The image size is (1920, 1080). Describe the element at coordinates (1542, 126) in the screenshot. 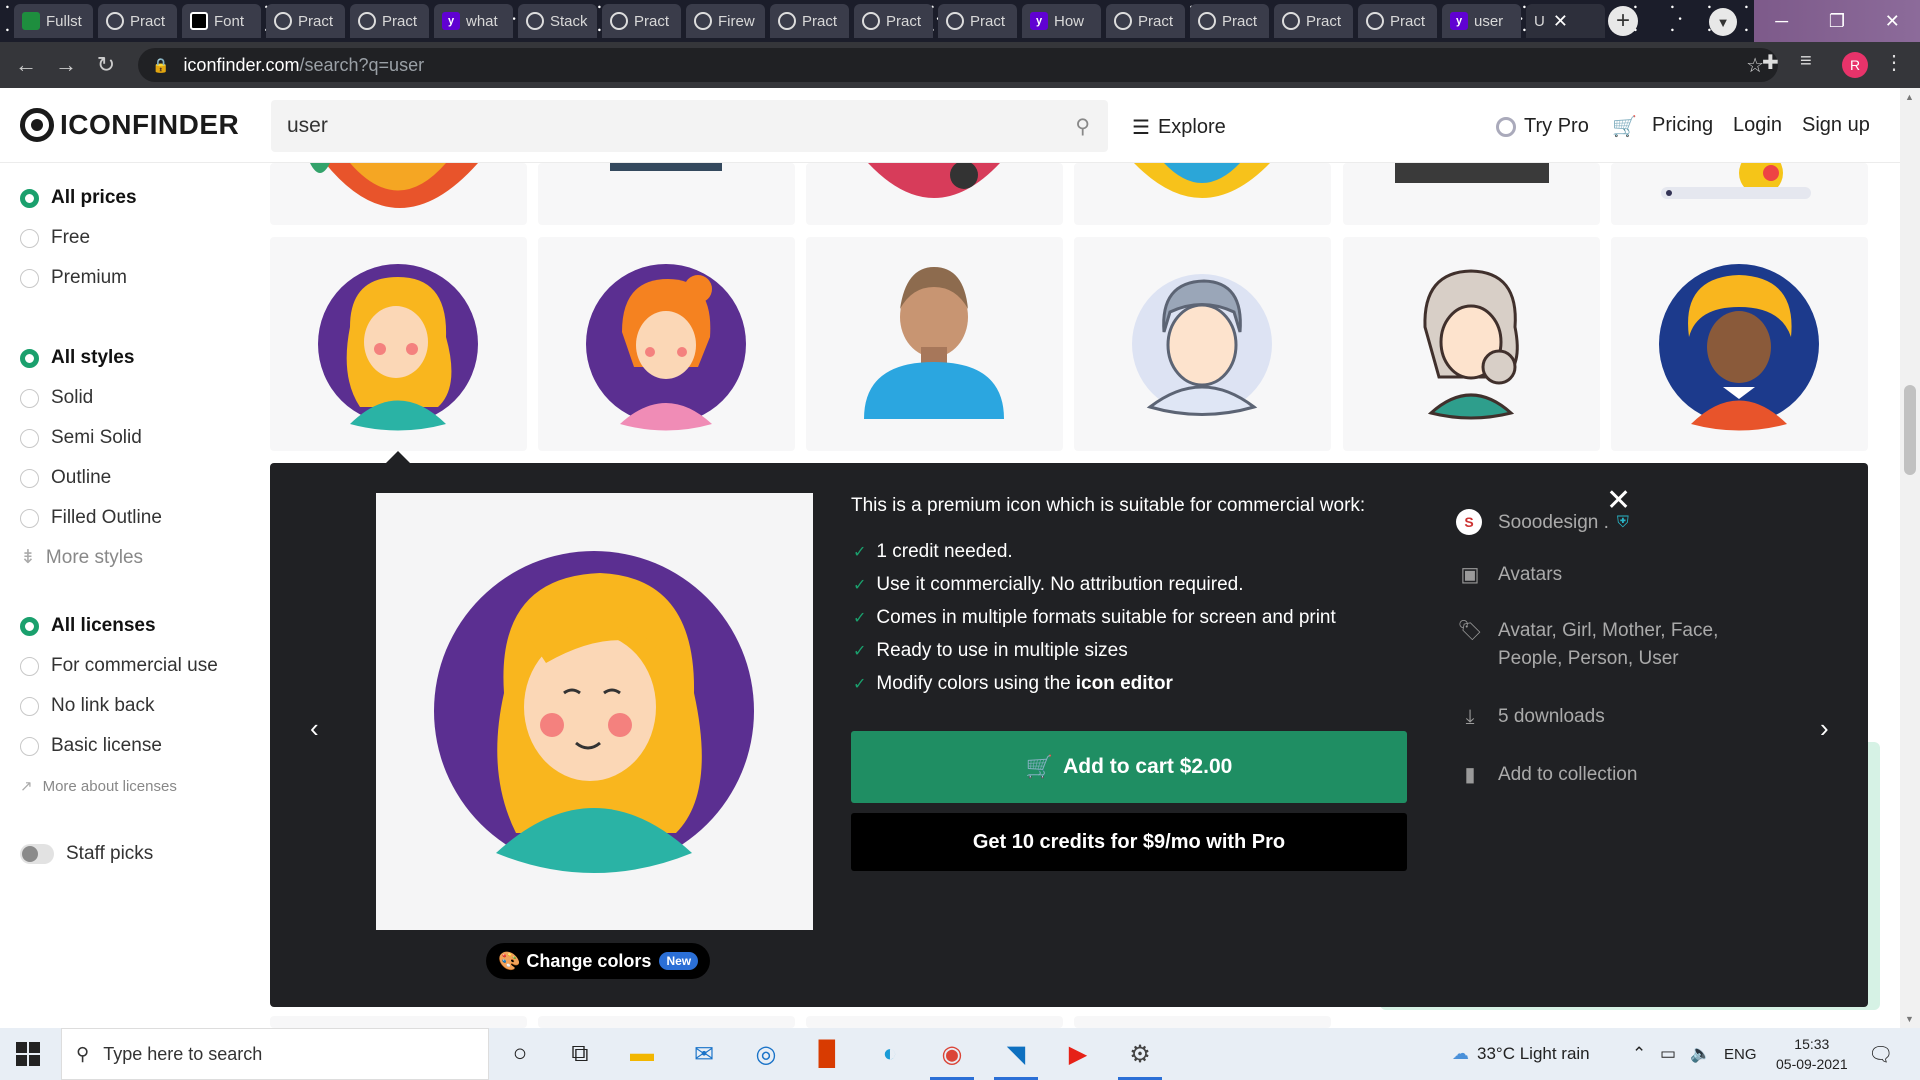

I see `try-pro-link: Try Pro` at that location.